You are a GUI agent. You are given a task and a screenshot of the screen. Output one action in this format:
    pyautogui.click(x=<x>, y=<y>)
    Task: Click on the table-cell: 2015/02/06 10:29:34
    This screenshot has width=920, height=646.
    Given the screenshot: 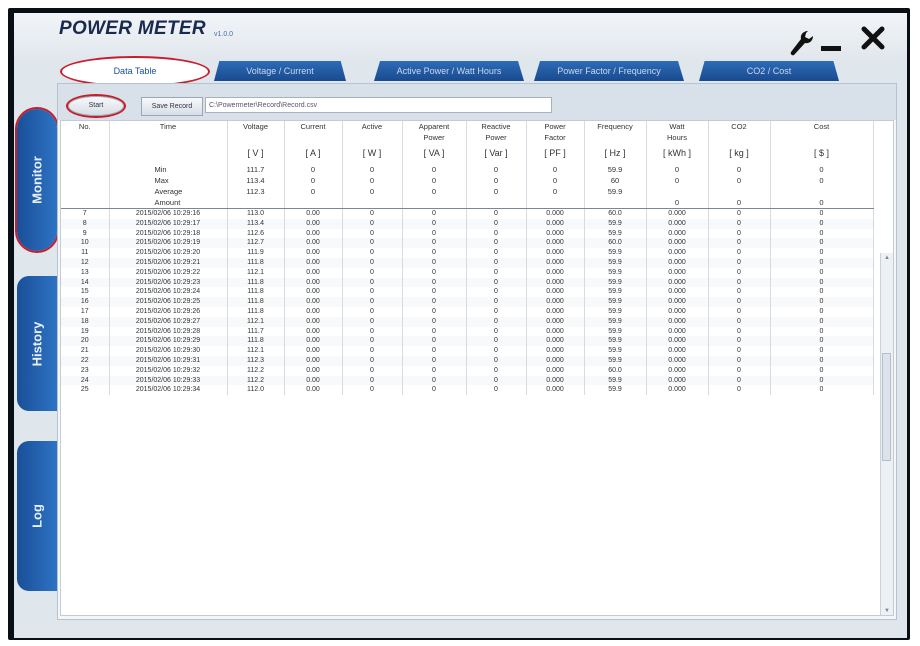 What is the action you would take?
    pyautogui.click(x=168, y=390)
    